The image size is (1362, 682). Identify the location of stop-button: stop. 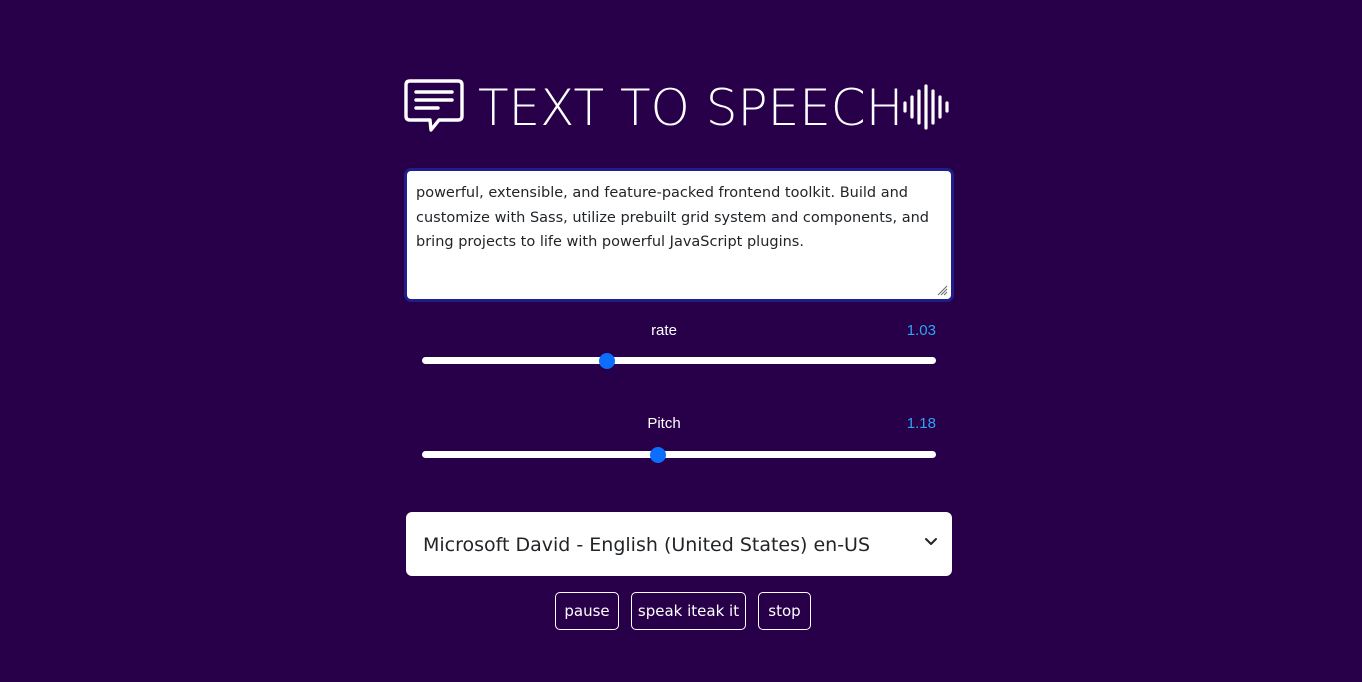
(784, 611).